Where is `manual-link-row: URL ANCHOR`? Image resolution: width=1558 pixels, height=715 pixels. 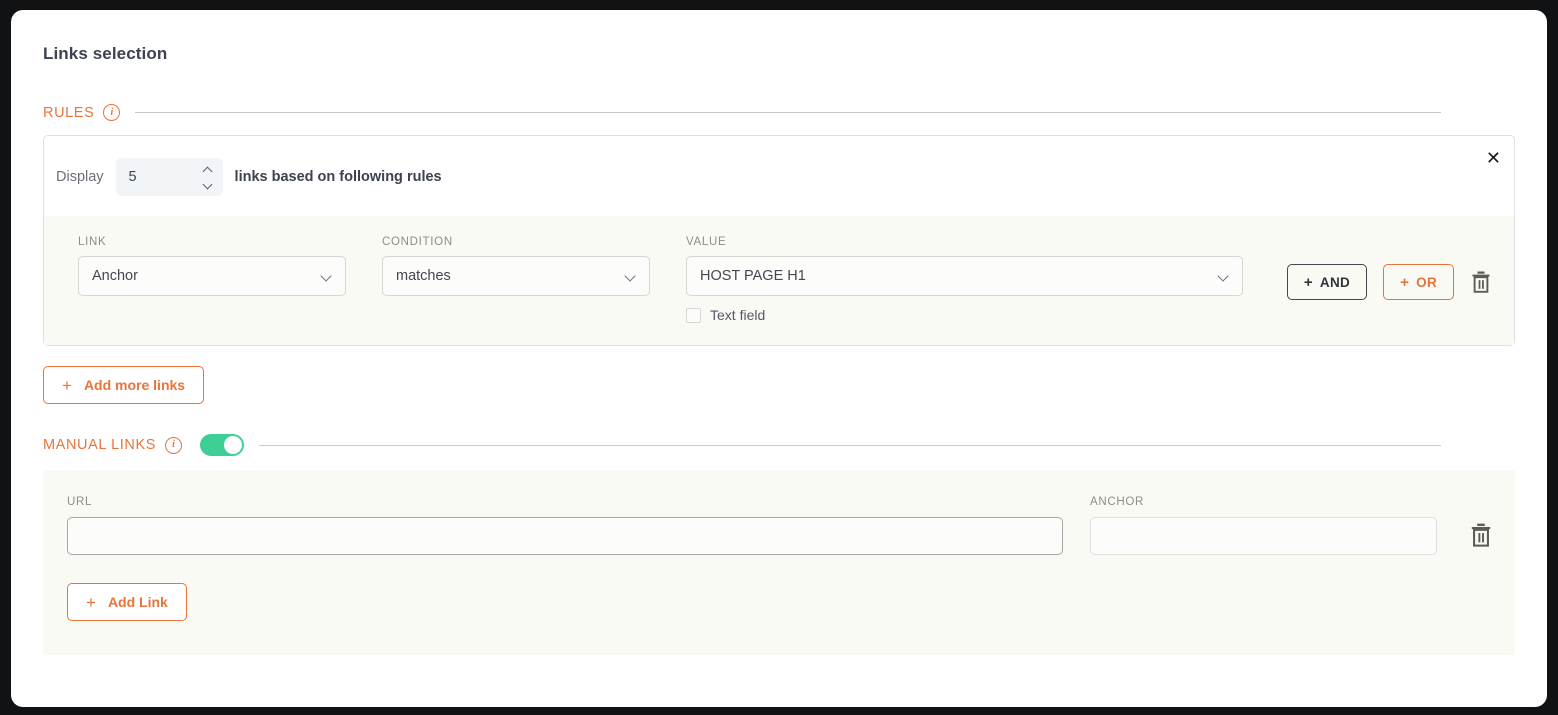 manual-link-row: URL ANCHOR is located at coordinates (779, 525).